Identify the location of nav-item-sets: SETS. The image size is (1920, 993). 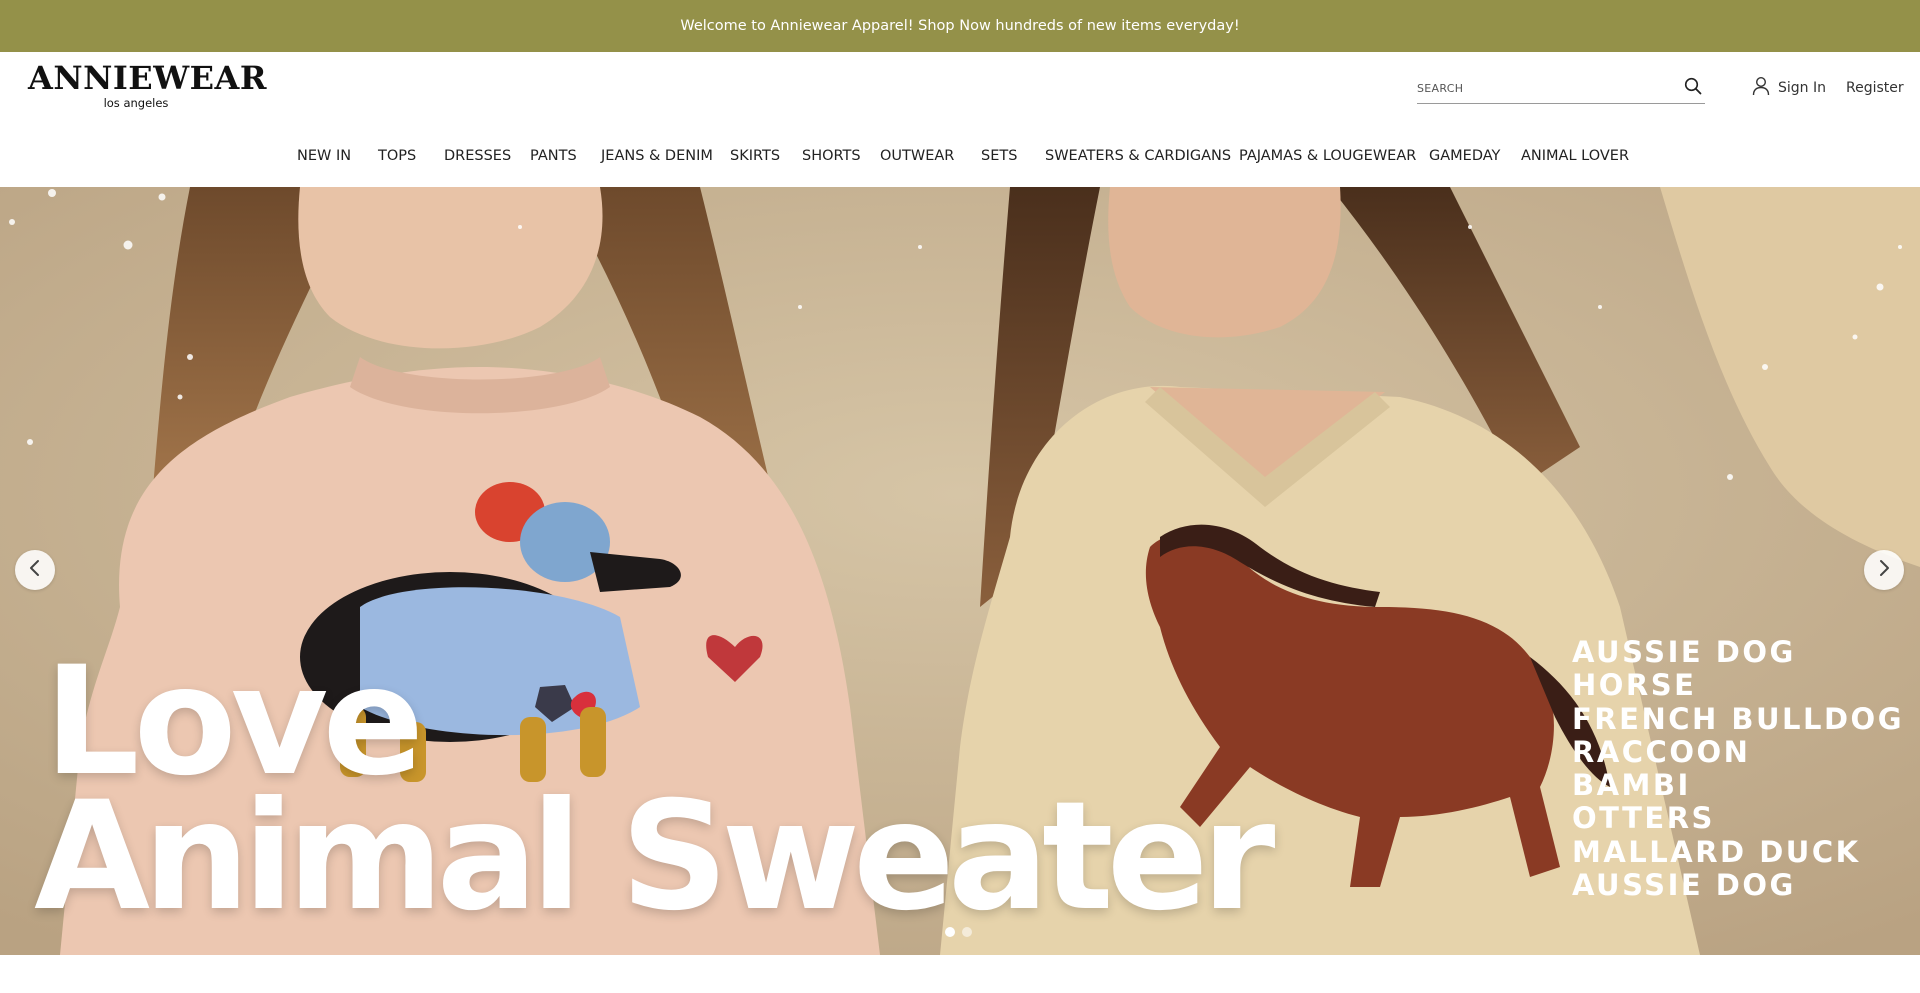
(999, 156).